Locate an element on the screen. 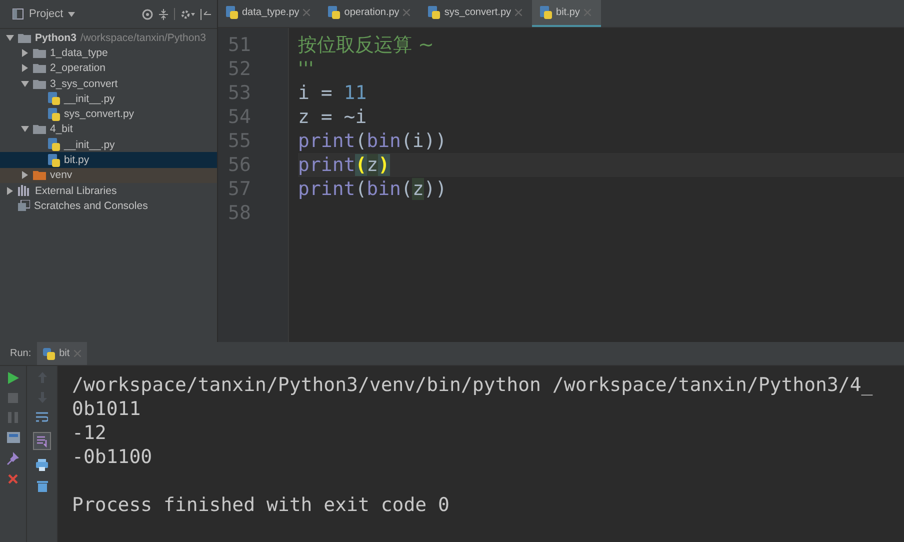 The image size is (904, 542). console-icon is located at coordinates (24, 206).